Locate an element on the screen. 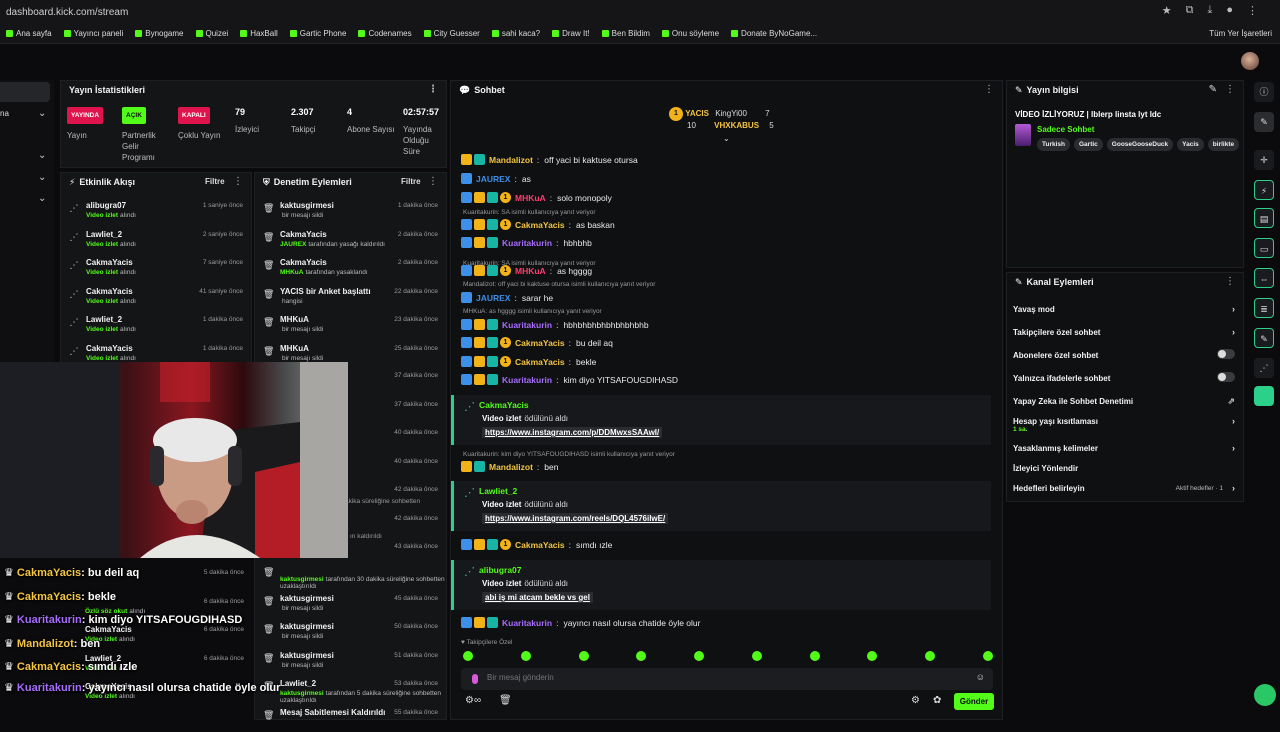 The image size is (1280, 732). tag-chip: Gartic is located at coordinates (1088, 144).